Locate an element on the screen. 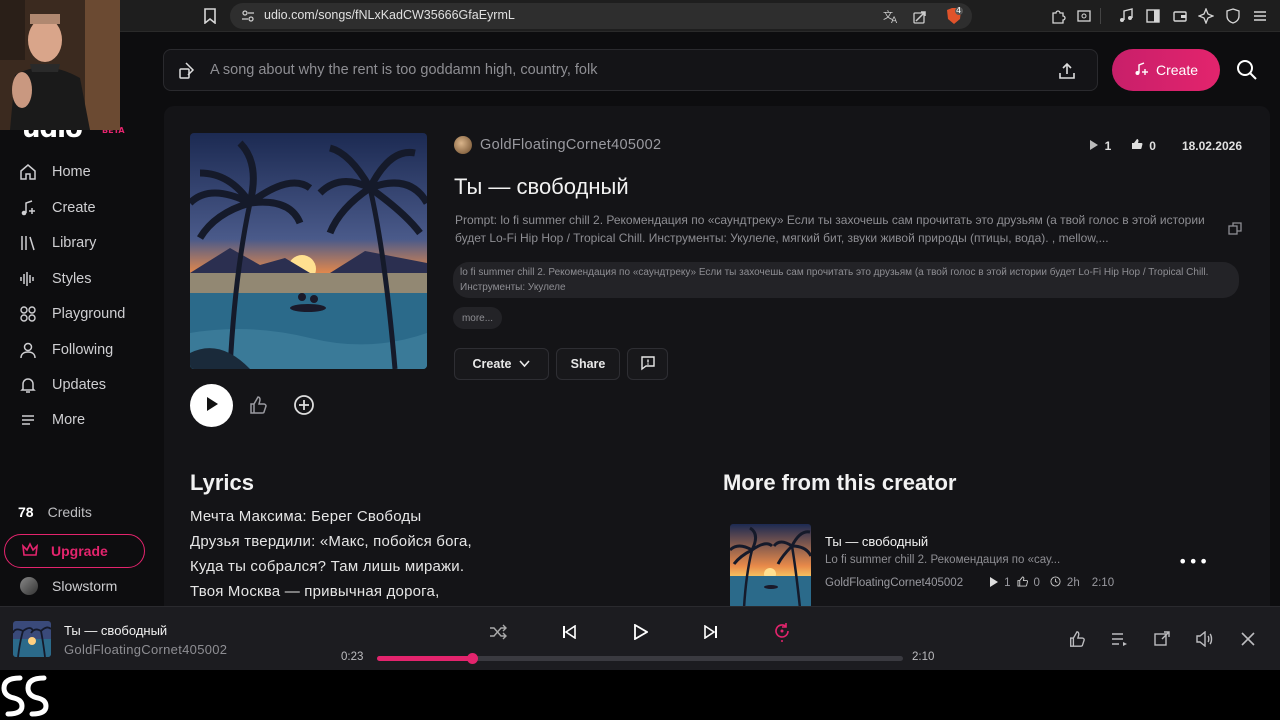  sidebar-item-library: Library is located at coordinates (57, 243).